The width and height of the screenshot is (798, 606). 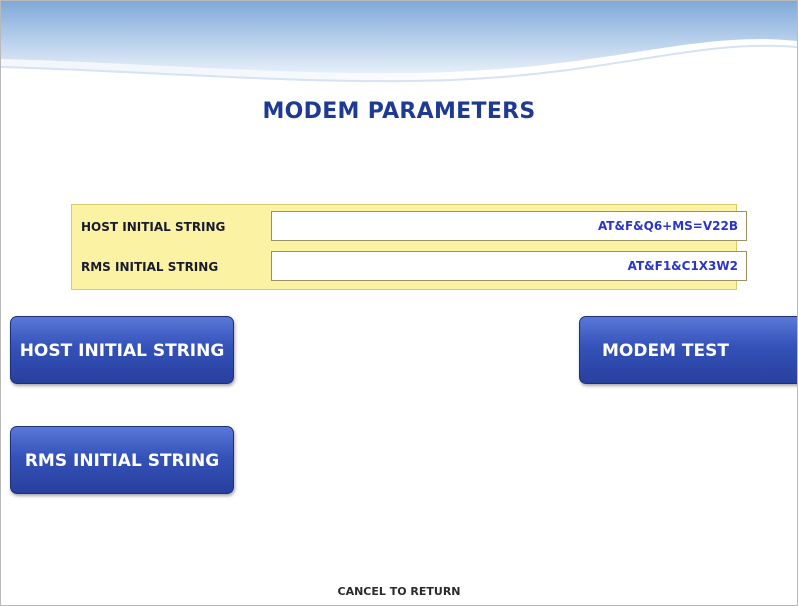 What do you see at coordinates (122, 460) in the screenshot?
I see `rms-initial-string-button: RMS INITIAL STRING` at bounding box center [122, 460].